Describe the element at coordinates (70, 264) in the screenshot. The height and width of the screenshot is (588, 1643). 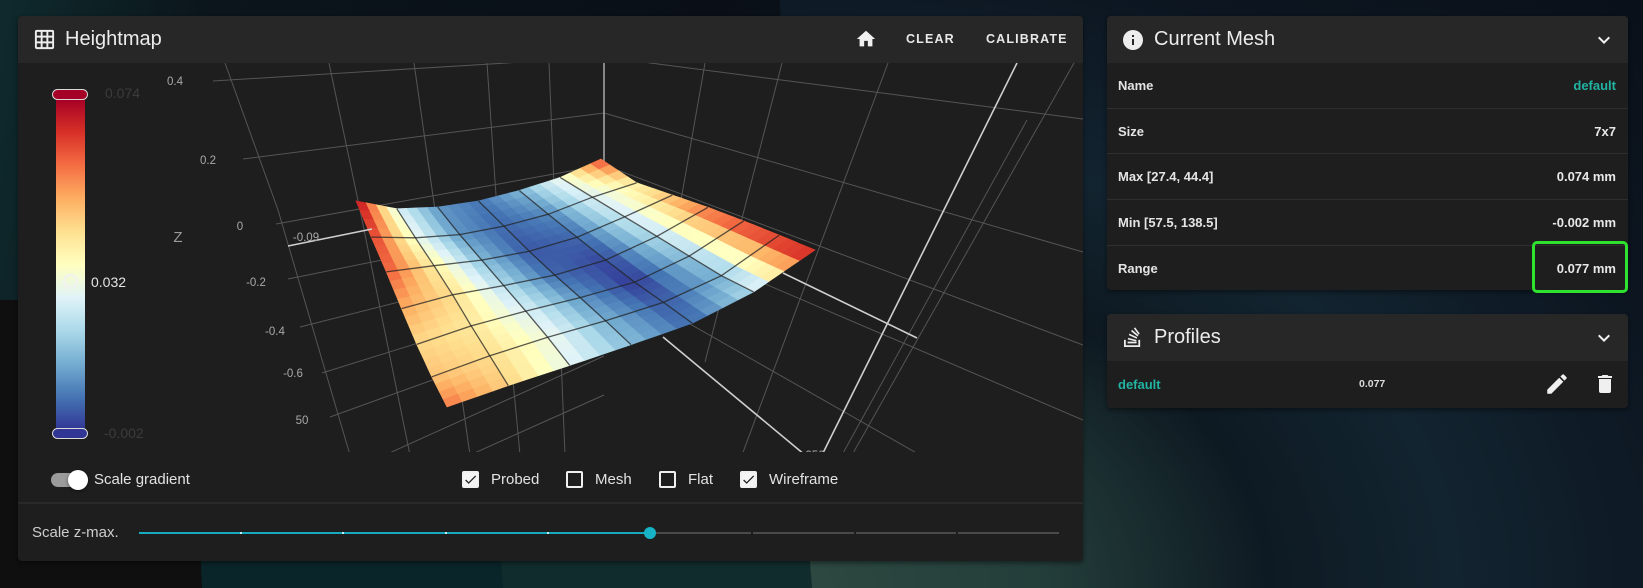
I see `colorbar-gradient` at that location.